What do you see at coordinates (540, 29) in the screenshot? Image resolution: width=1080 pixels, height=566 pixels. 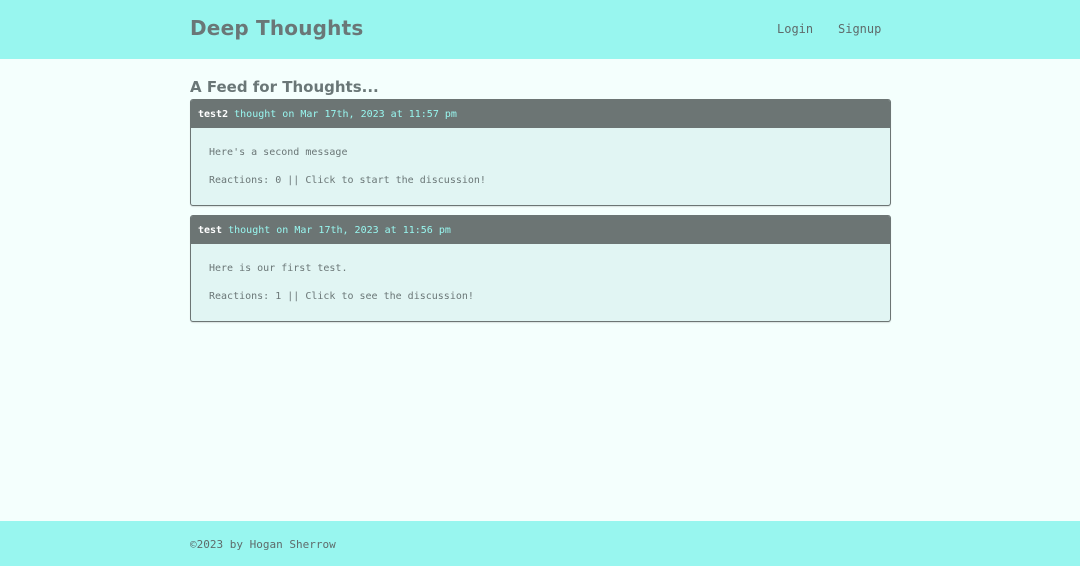 I see `site-header: Deep Thoughts Login Signup` at bounding box center [540, 29].